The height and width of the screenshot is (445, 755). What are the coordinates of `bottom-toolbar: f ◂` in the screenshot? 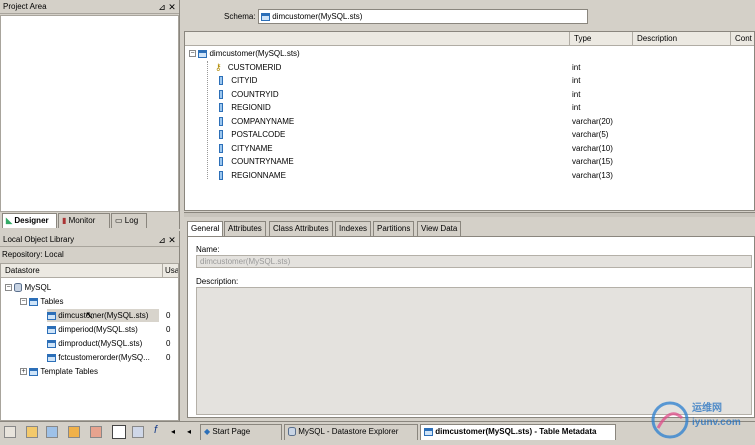 It's located at (92, 433).